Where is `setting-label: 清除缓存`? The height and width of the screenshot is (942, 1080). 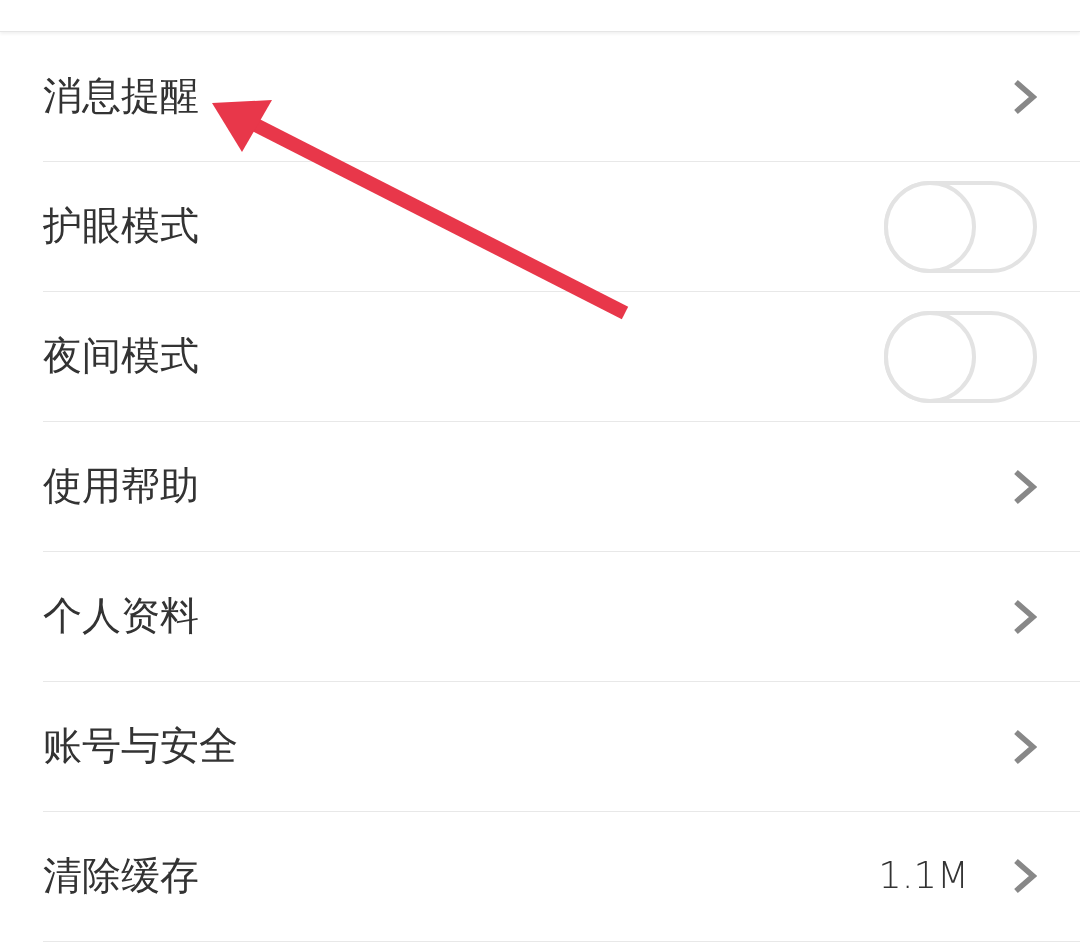 setting-label: 清除缓存 is located at coordinates (121, 876).